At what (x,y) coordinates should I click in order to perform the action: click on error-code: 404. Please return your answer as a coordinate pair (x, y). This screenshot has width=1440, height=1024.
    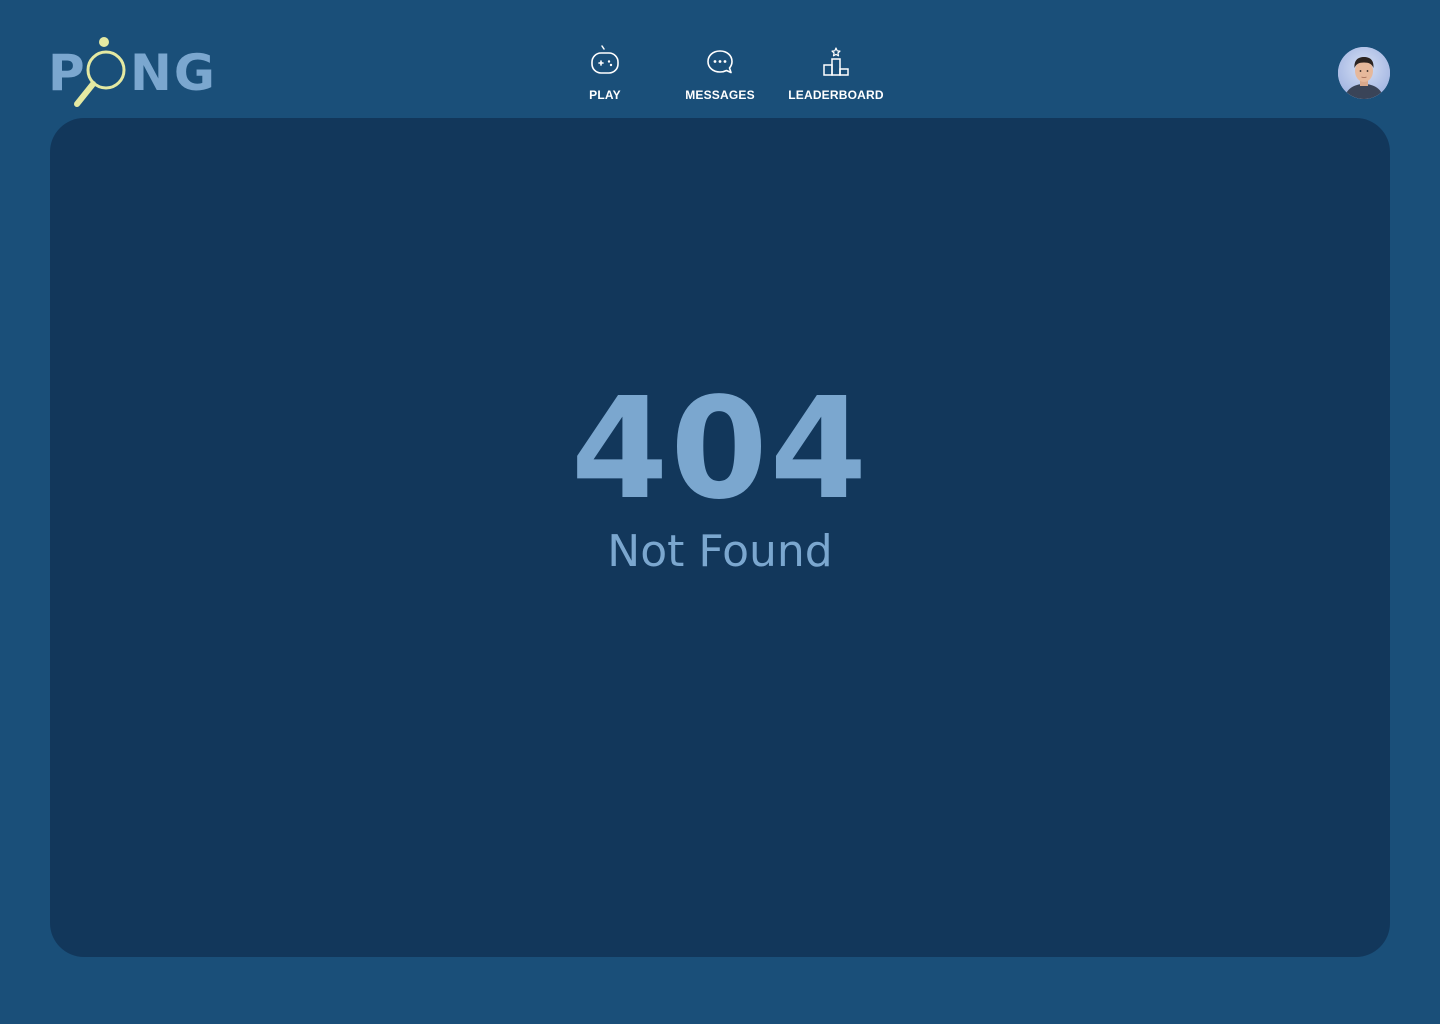
    Looking at the image, I should click on (720, 449).